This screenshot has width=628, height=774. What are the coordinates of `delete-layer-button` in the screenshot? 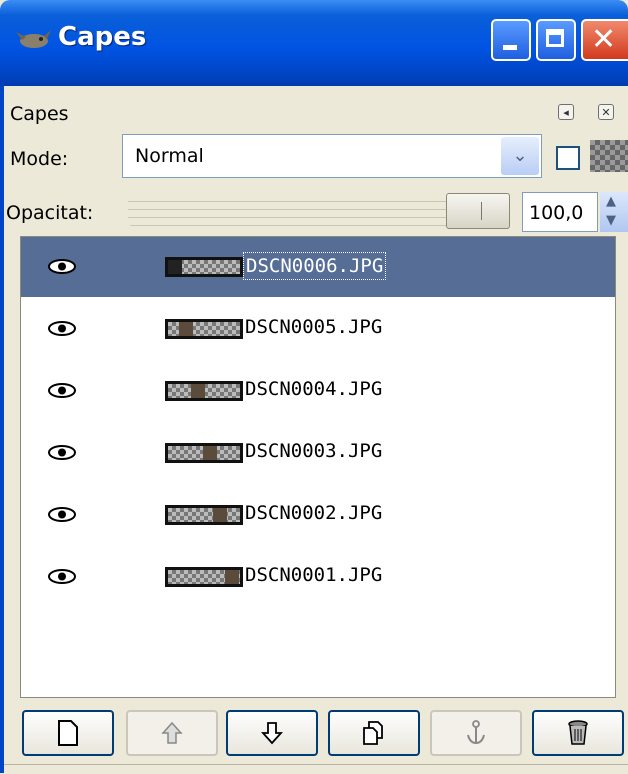 It's located at (578, 733).